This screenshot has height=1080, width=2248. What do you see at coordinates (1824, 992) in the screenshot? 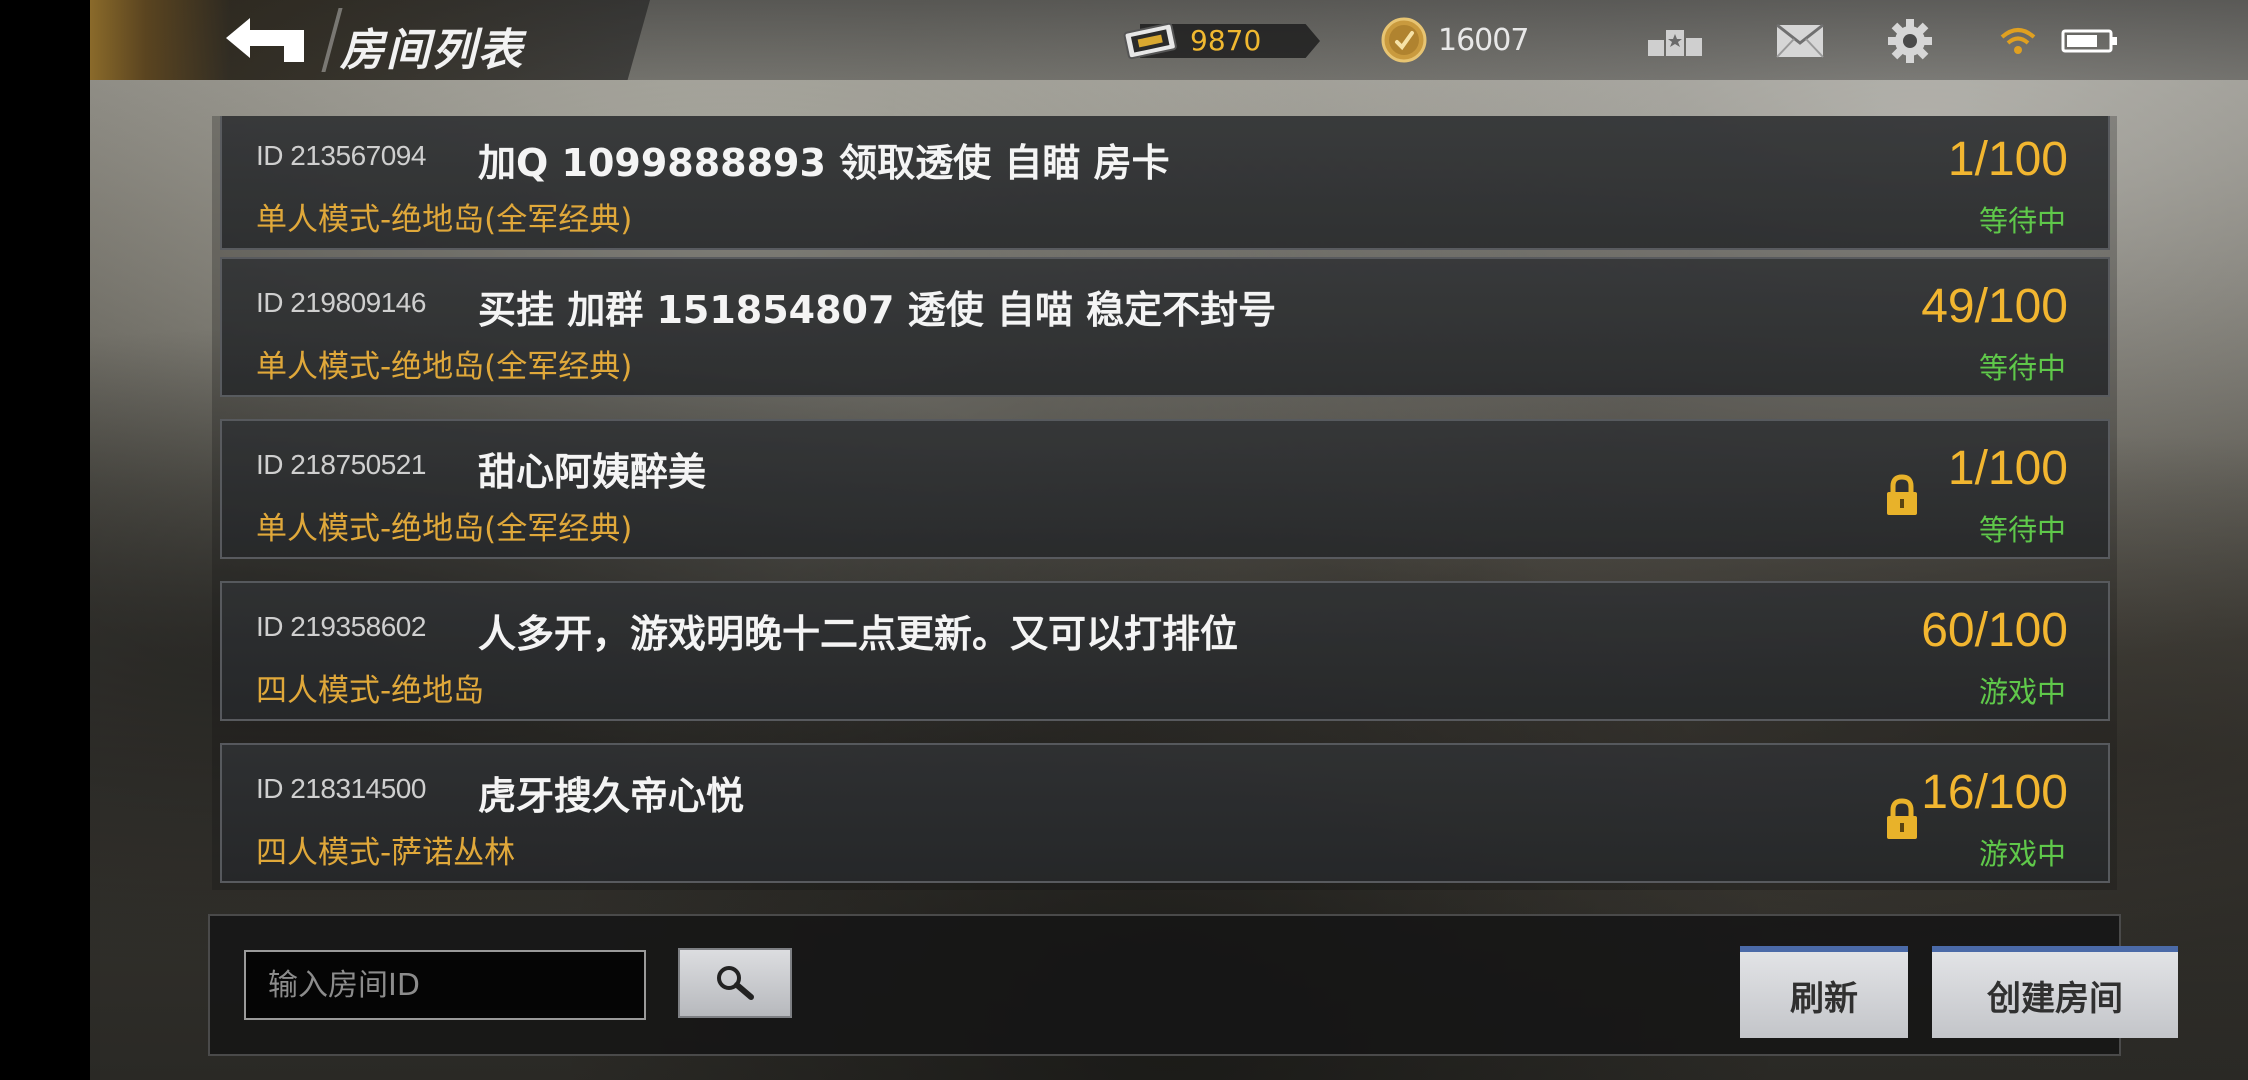
I see `refresh-button: 刷新` at bounding box center [1824, 992].